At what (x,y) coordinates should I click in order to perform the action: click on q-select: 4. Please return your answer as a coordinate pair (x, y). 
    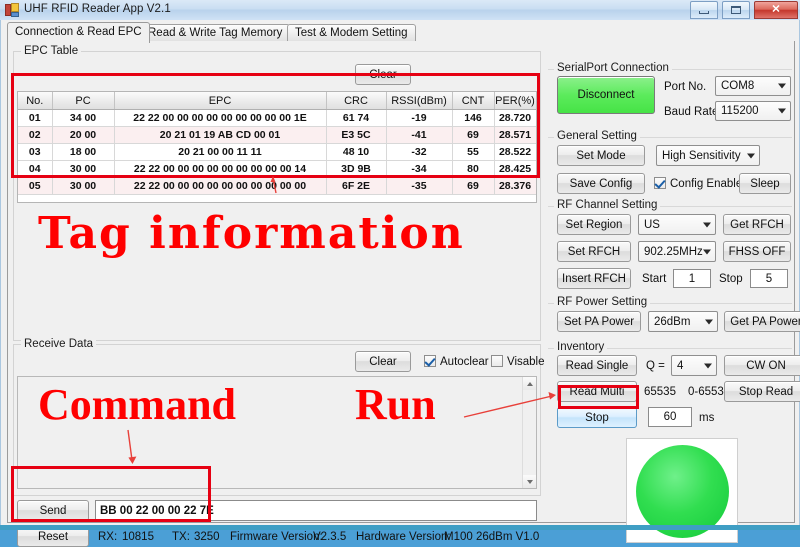
    Looking at the image, I should click on (694, 365).